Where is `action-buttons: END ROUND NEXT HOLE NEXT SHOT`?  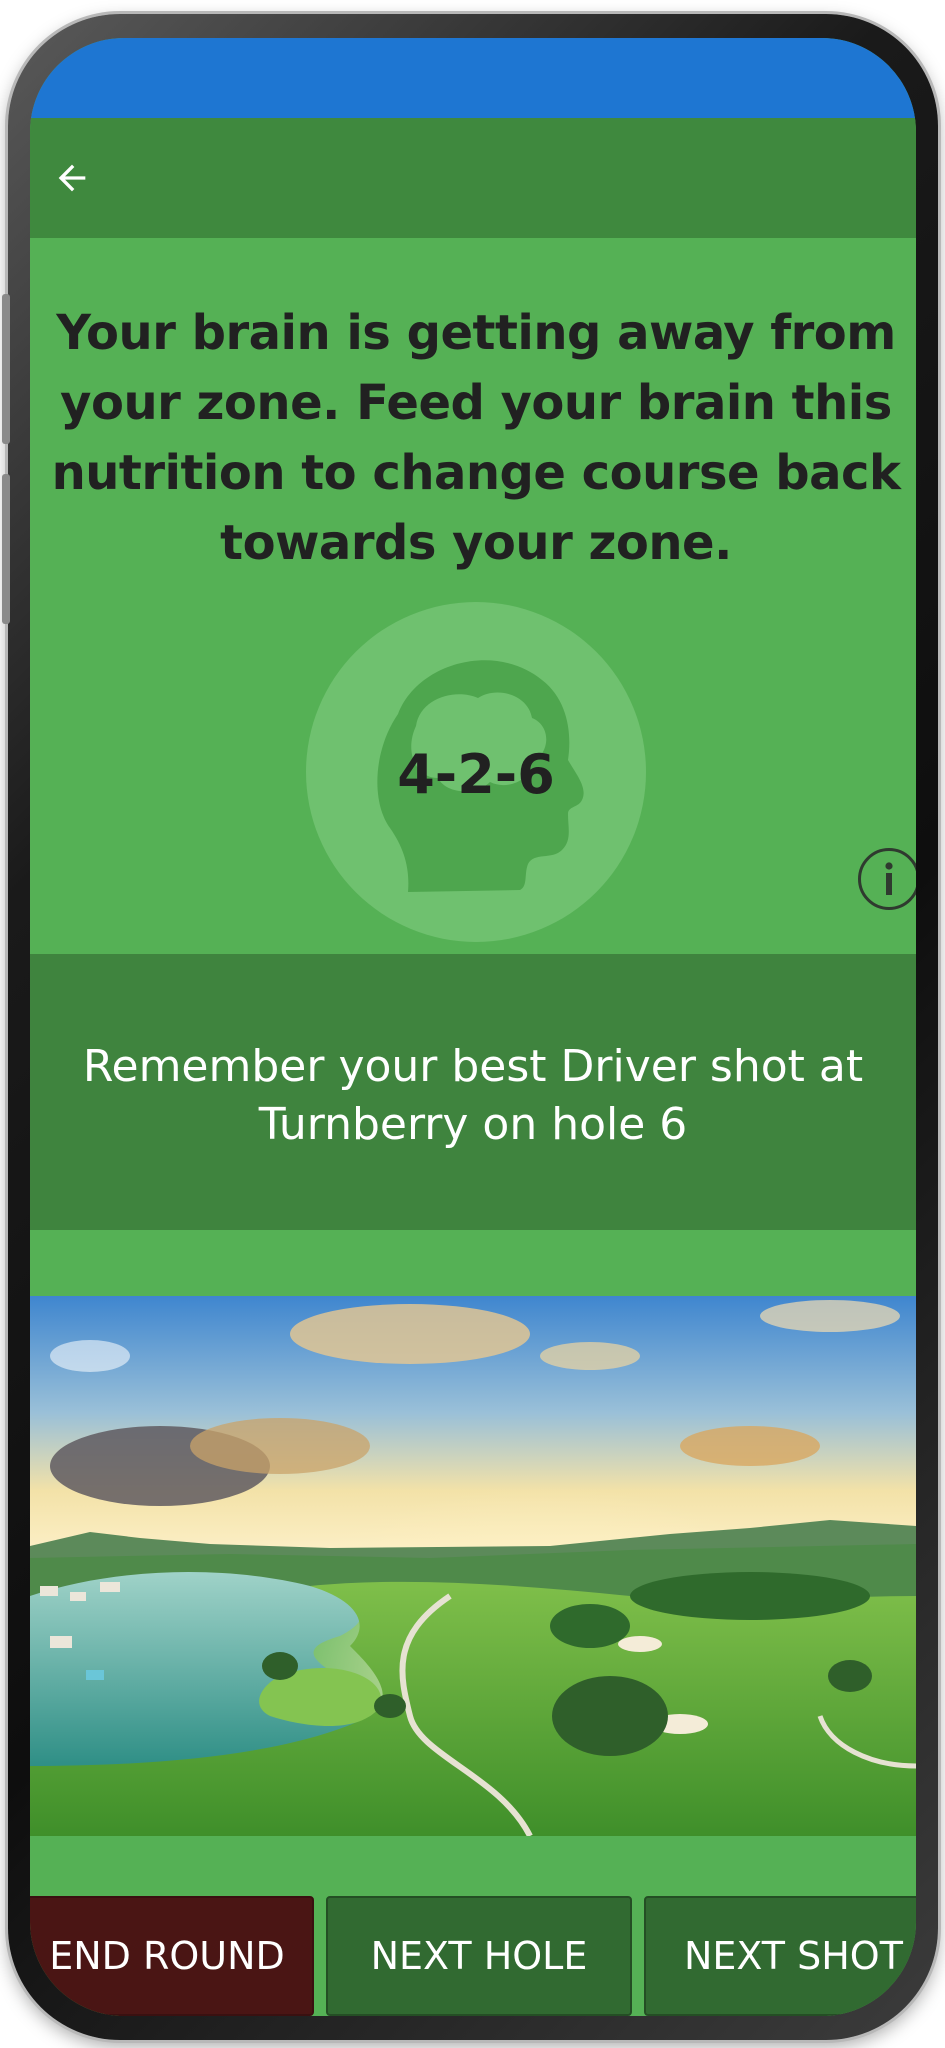 action-buttons: END ROUND NEXT HOLE NEXT SHOT is located at coordinates (473, 1956).